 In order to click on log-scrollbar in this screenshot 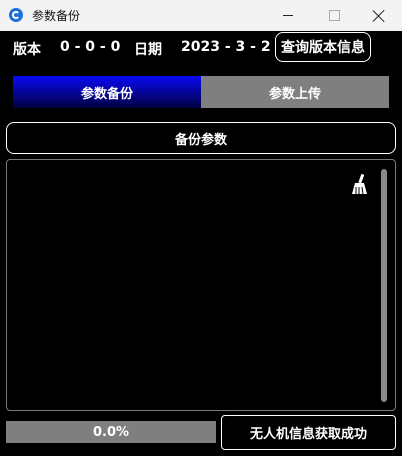, I will do `click(384, 285)`.